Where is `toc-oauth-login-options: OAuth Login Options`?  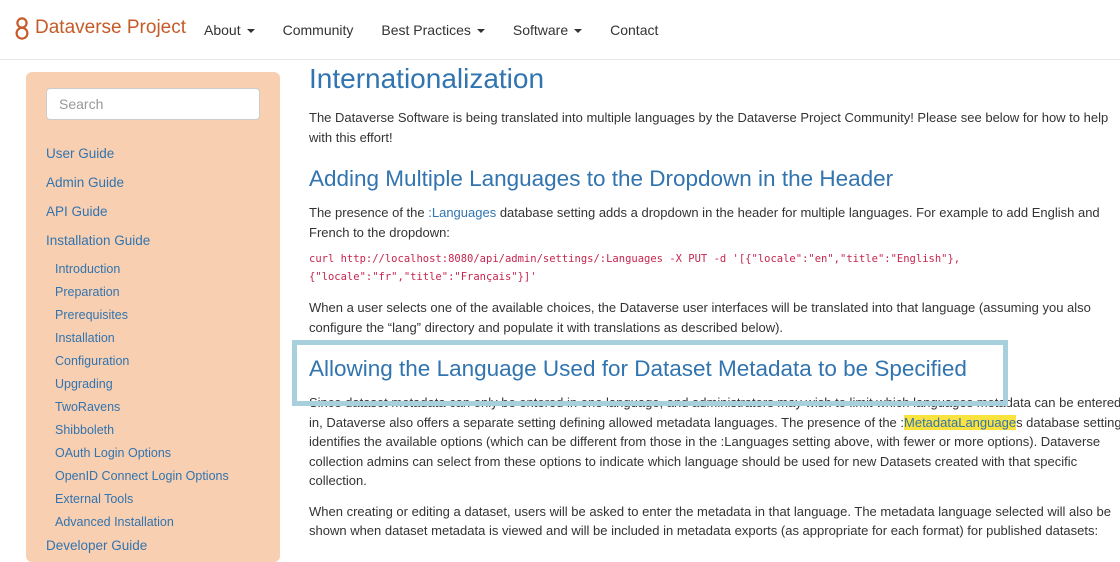
toc-oauth-login-options: OAuth Login Options is located at coordinates (137, 455).